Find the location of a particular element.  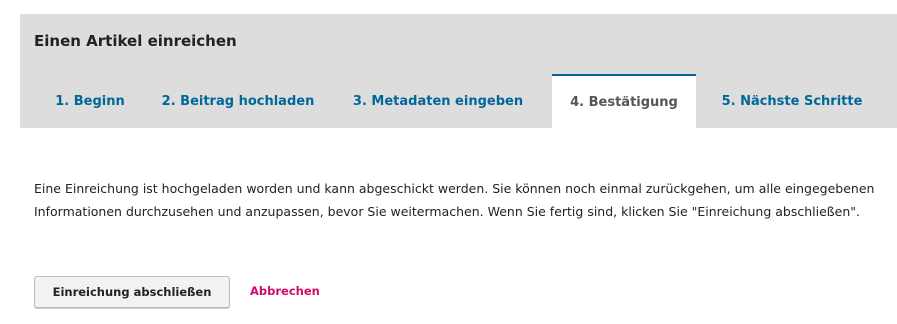

cancel-link: Abbrechen is located at coordinates (285, 291).